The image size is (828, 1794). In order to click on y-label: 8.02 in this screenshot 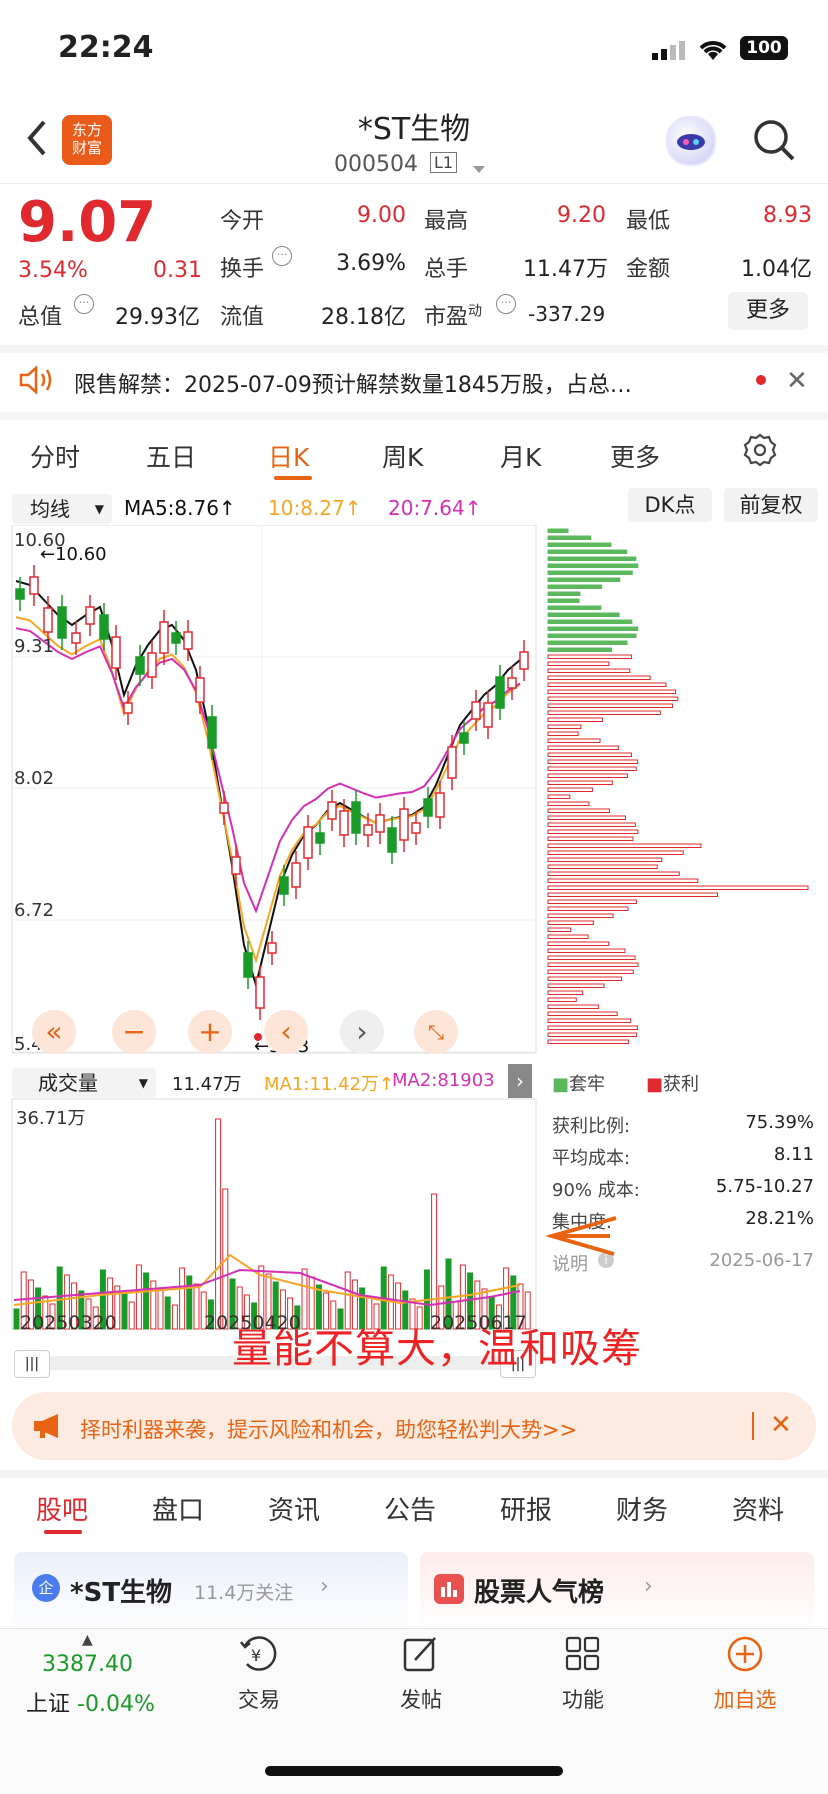, I will do `click(34, 778)`.